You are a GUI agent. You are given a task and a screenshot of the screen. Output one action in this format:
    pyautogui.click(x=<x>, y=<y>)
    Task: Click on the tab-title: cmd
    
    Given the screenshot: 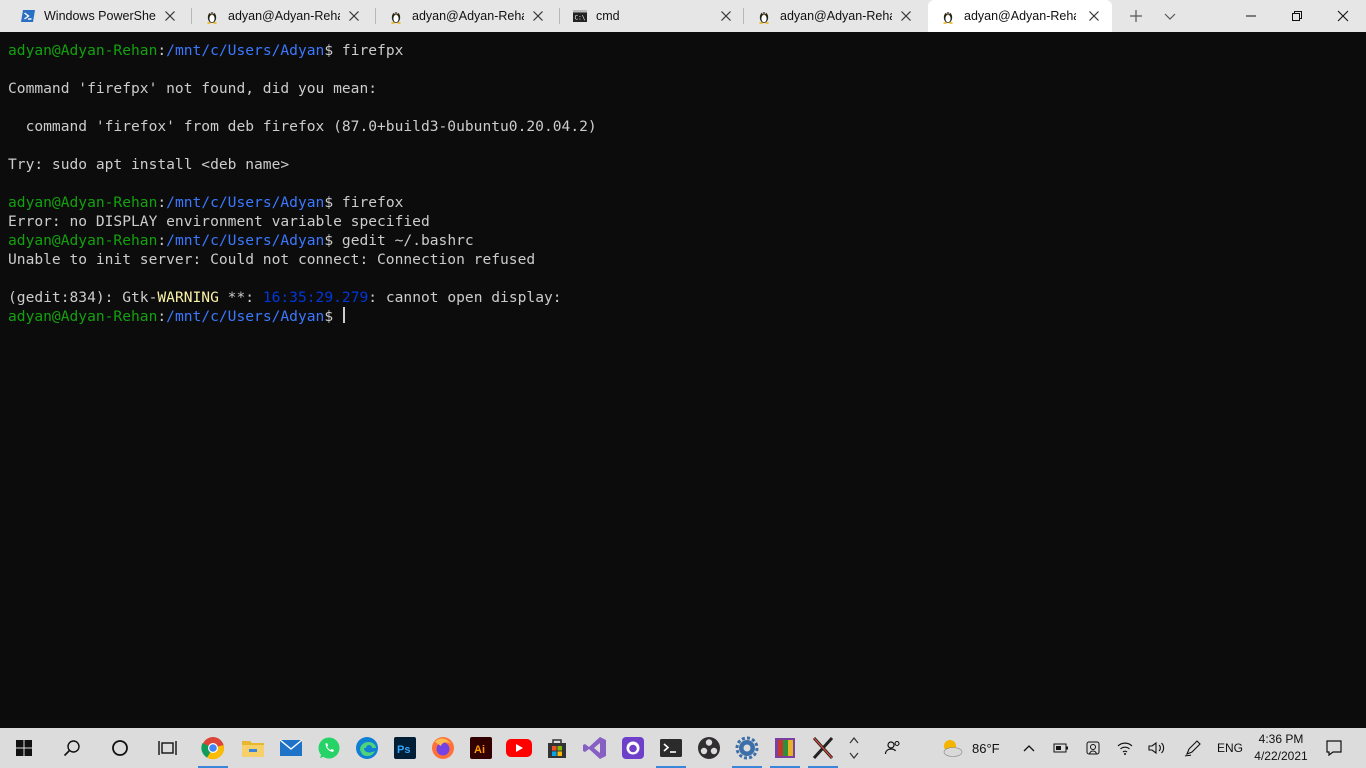 What is the action you would take?
    pyautogui.click(x=608, y=16)
    